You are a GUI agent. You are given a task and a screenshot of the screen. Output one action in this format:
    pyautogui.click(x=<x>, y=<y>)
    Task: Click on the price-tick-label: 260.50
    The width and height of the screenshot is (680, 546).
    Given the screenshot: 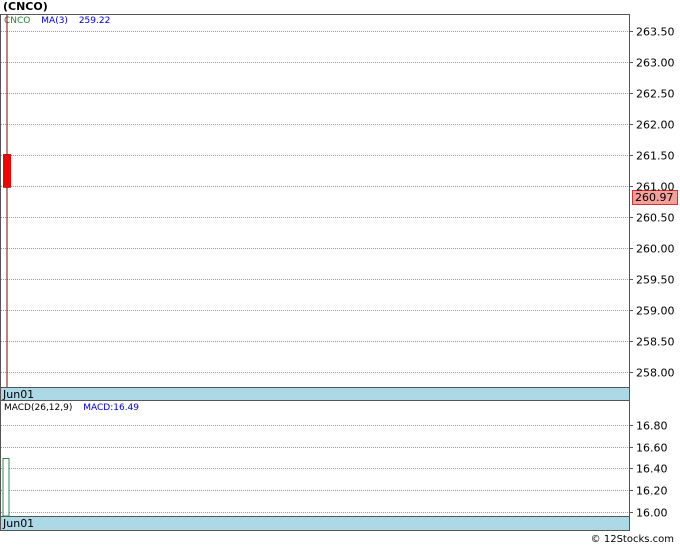 What is the action you would take?
    pyautogui.click(x=655, y=218)
    